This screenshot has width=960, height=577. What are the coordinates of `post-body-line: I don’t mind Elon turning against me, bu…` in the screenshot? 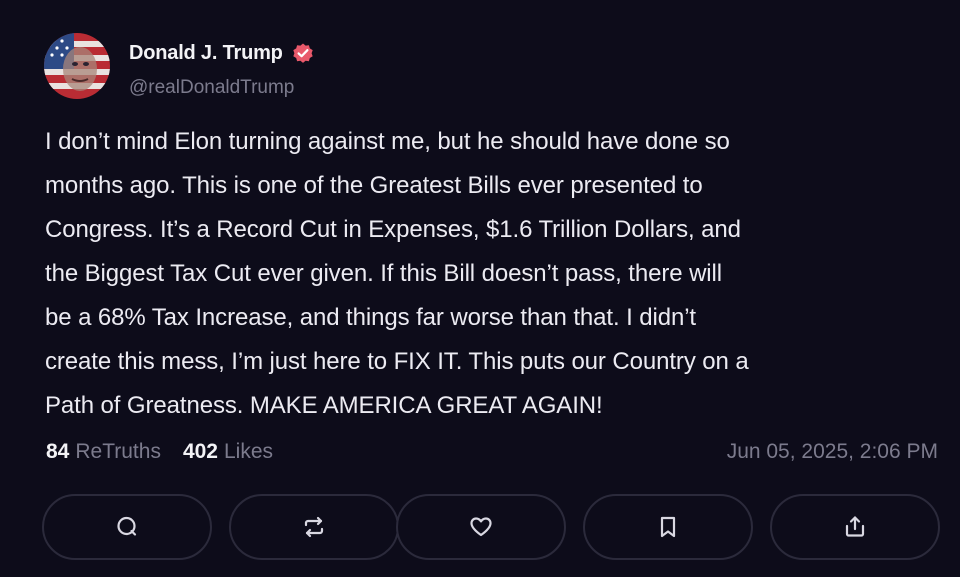 It's located at (387, 141).